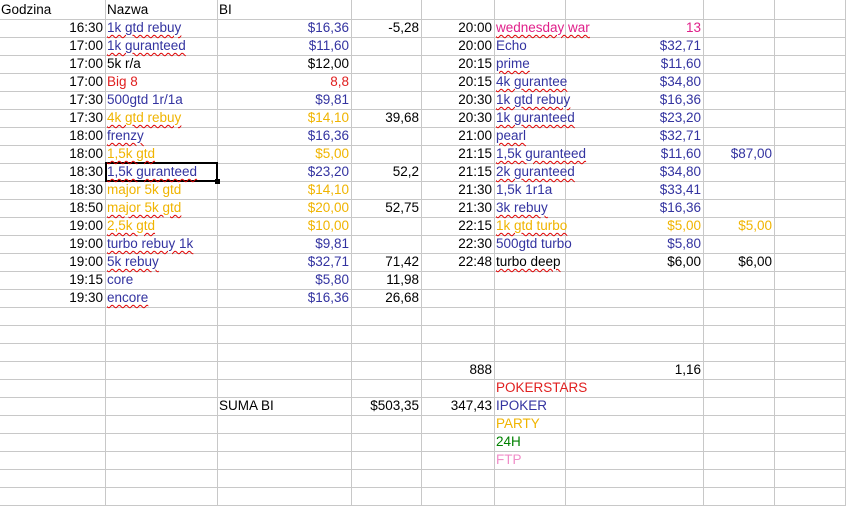  I want to click on tournament-name-cell: encore, so click(161, 298).